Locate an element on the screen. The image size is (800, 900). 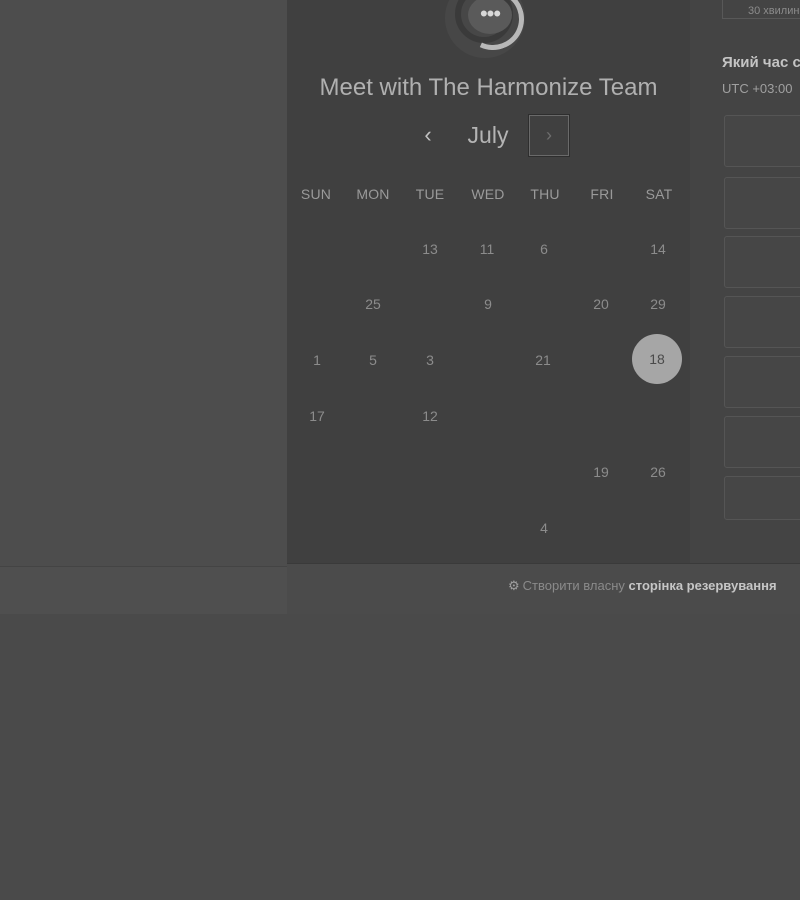
calendar-day: 6 is located at coordinates (544, 249).